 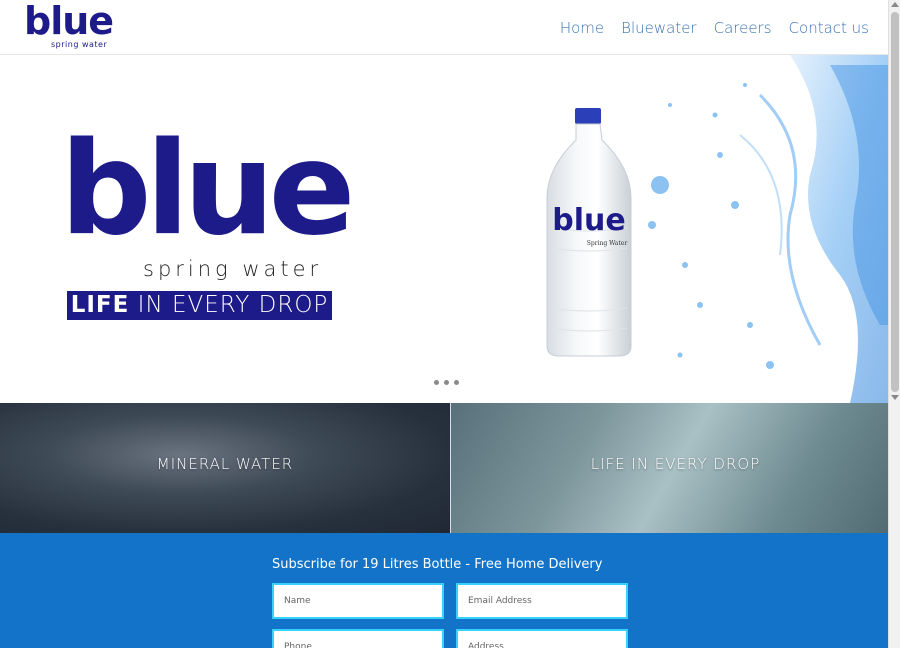 I want to click on address-field, so click(x=542, y=638).